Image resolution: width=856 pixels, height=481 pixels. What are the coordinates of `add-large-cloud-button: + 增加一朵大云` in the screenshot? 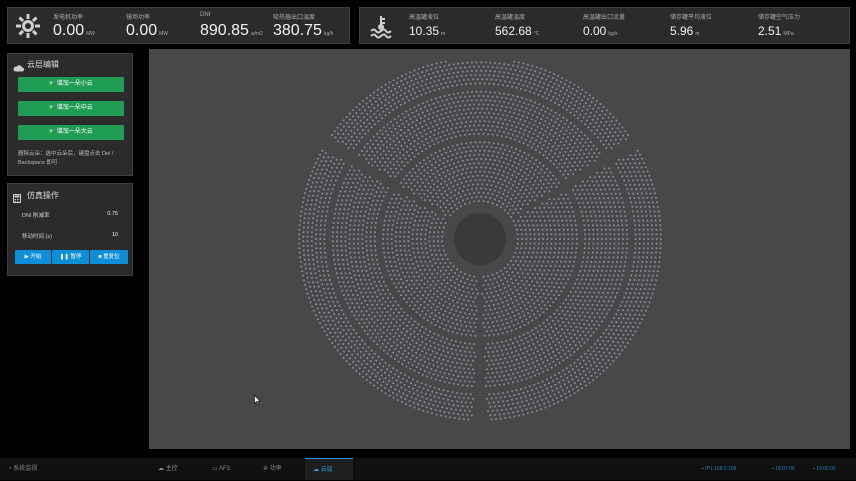 It's located at (71, 132).